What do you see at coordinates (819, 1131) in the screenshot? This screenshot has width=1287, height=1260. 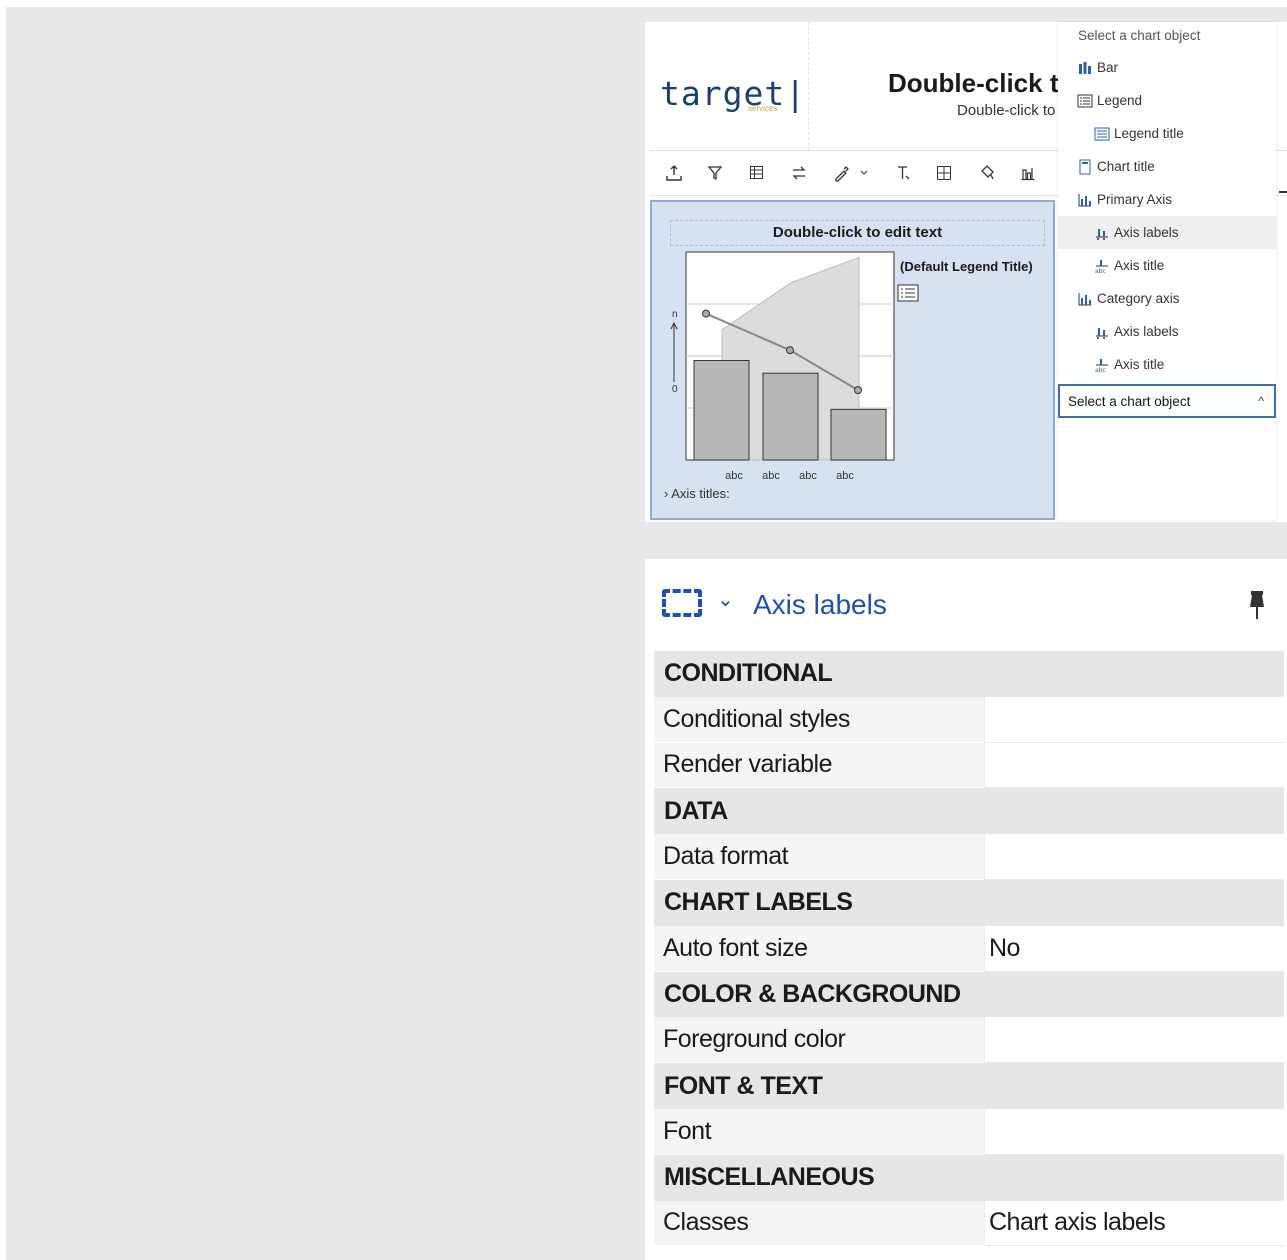 I see `property-name: Font` at bounding box center [819, 1131].